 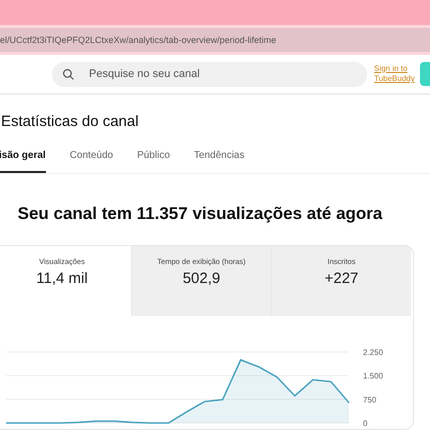 What do you see at coordinates (210, 74) in the screenshot?
I see `search-field: Pesquise no seu canal` at bounding box center [210, 74].